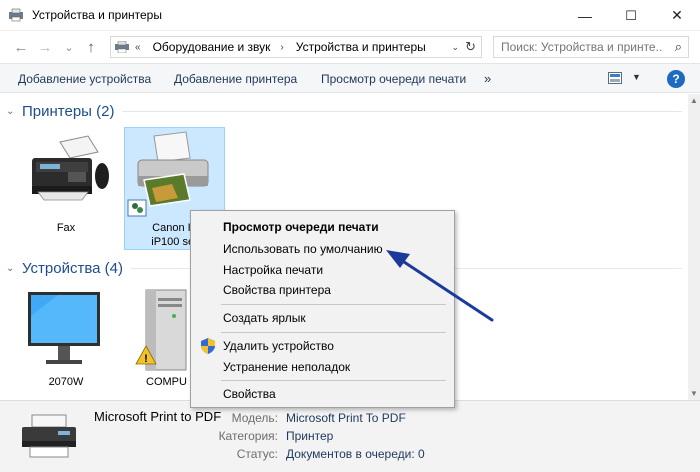 This screenshot has width=700, height=472. I want to click on maximize-button: ☐, so click(631, 15).